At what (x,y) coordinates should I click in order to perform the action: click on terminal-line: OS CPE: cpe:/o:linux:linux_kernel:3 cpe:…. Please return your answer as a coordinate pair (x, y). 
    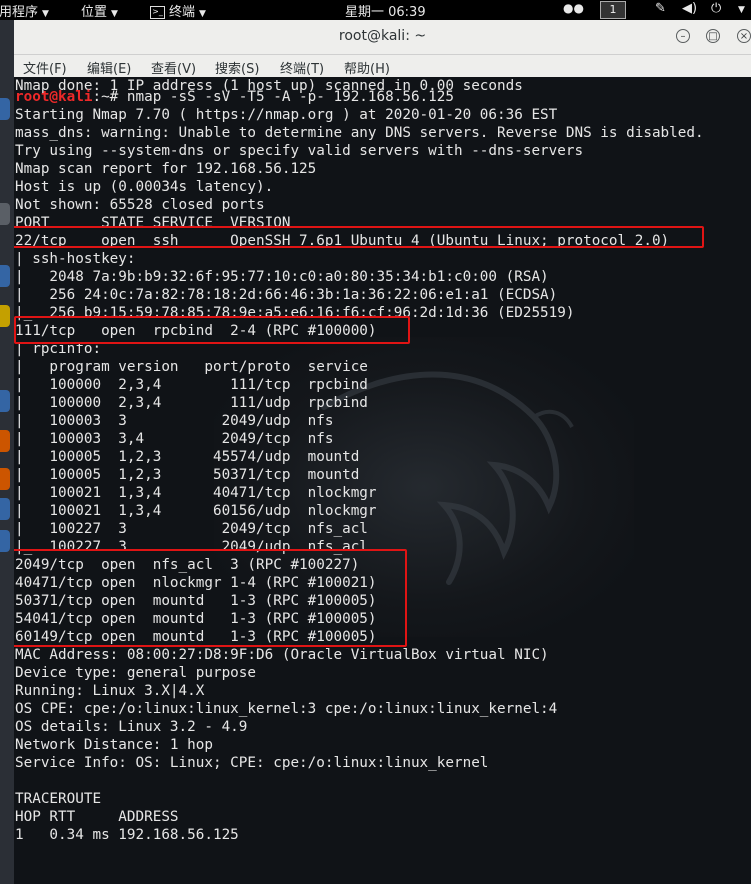
    Looking at the image, I should click on (286, 709).